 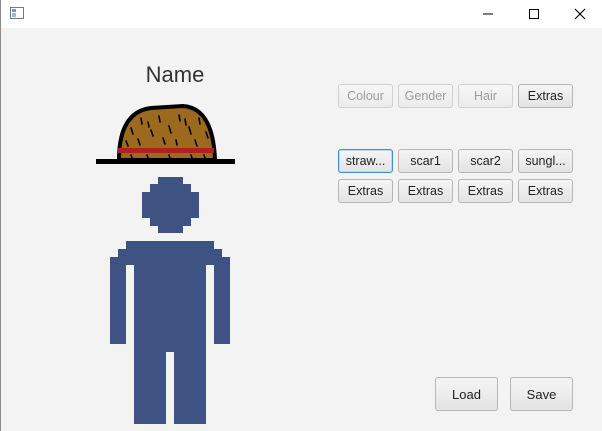 I want to click on item-extras-button-straw: Extras, so click(x=365, y=191).